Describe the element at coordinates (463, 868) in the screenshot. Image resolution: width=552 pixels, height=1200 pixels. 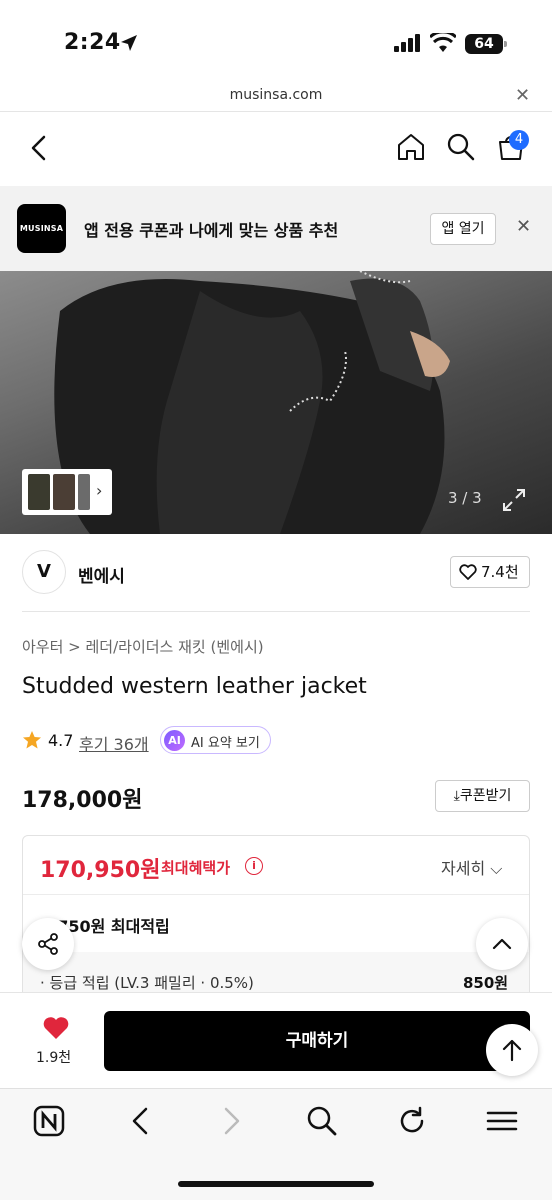
I see `detail-label: 자세히` at that location.